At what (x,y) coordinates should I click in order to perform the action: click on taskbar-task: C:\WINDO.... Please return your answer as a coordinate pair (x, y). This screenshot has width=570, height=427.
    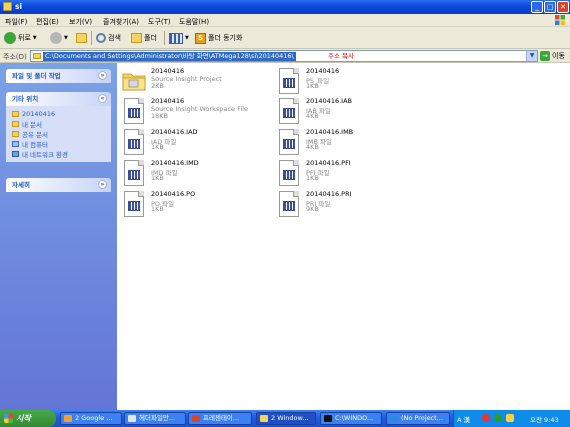
    Looking at the image, I should click on (351, 418).